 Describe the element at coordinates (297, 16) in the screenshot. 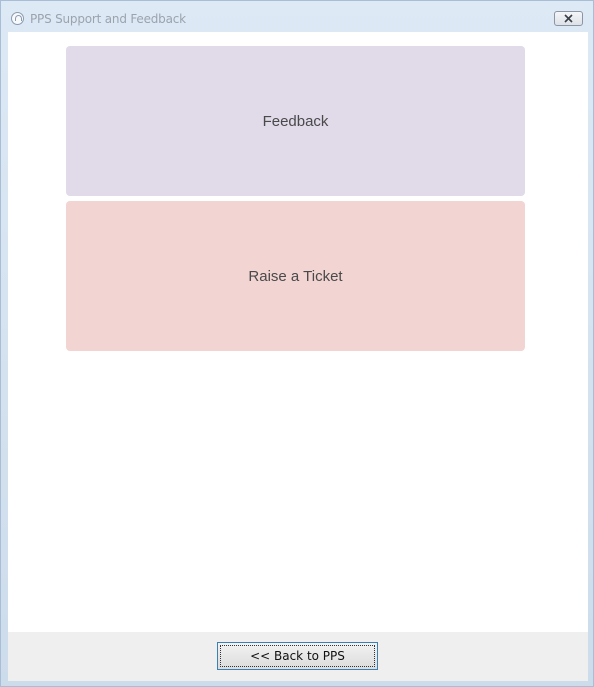

I see `title-bar: PPS Support and Feedback` at that location.